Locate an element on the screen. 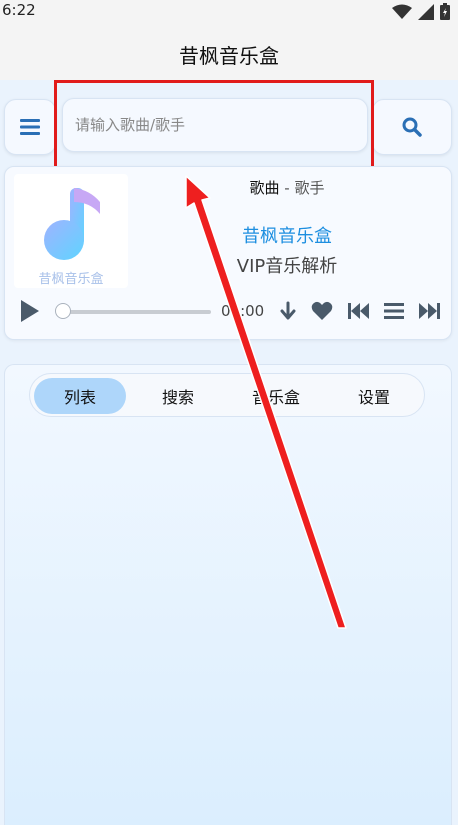  song-title: 歌曲 is located at coordinates (264, 188).